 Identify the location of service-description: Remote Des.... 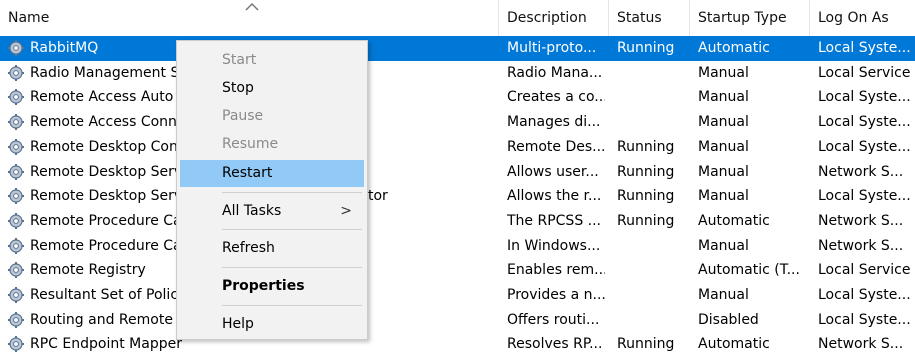
(556, 146).